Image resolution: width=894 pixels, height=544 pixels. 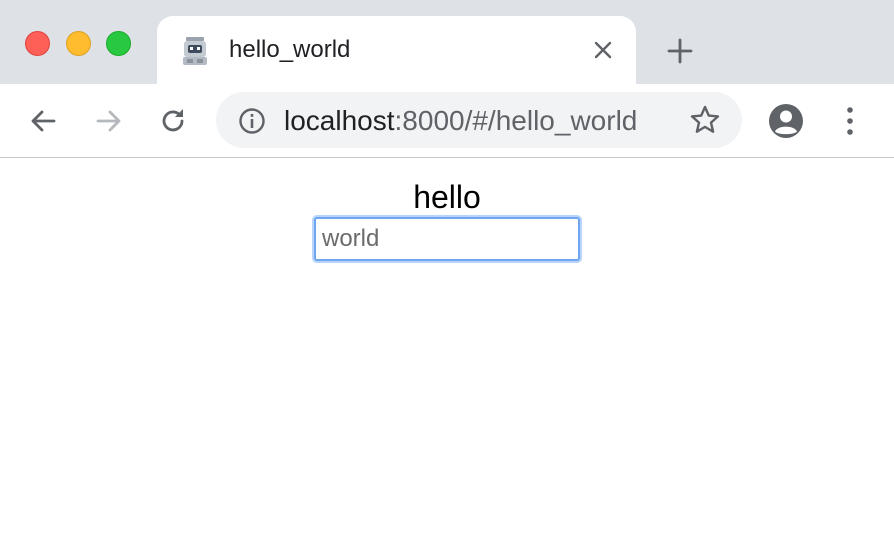 I want to click on url-path: :8000/#/hello_world, so click(x=516, y=120).